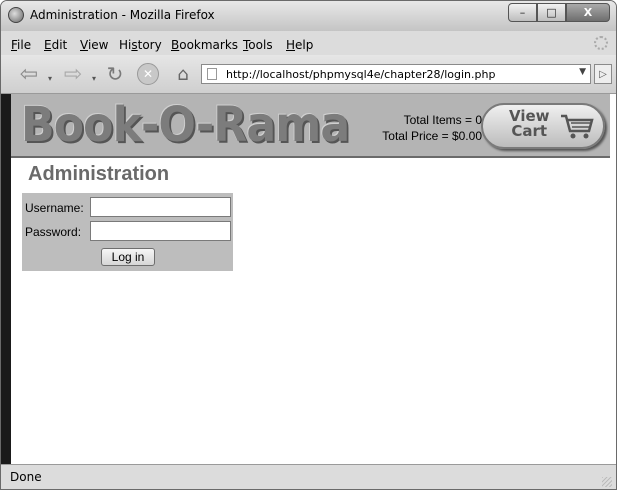 This screenshot has width=617, height=490. What do you see at coordinates (432, 136) in the screenshot?
I see `total-price: Total Price = $0.00` at bounding box center [432, 136].